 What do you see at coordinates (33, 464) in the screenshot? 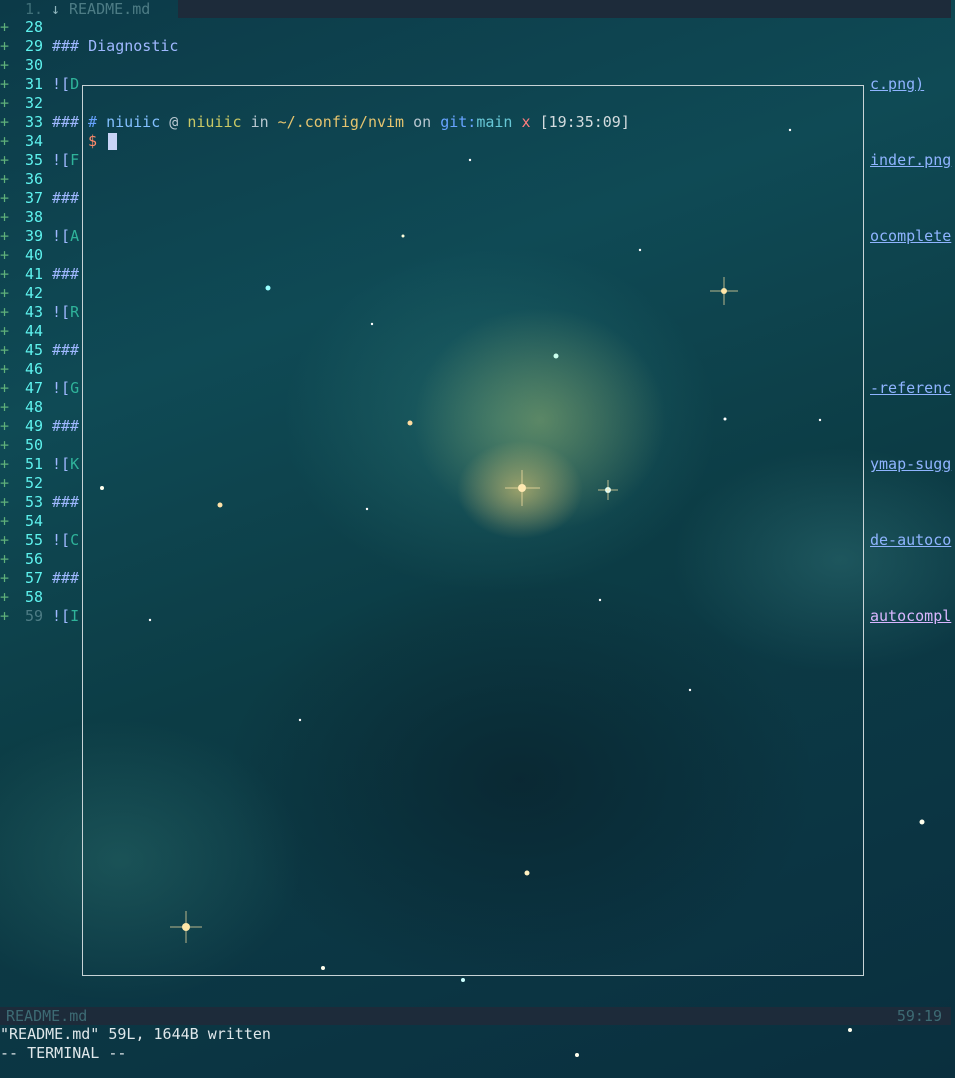
I see `line-number: 51` at bounding box center [33, 464].